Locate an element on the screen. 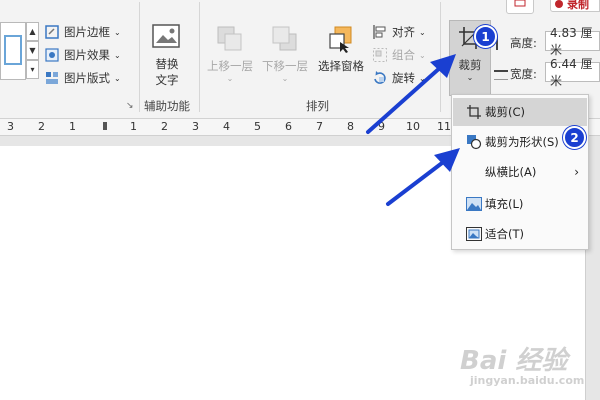 The width and height of the screenshot is (600, 400). alt-text-label-line1: 替换 is located at coordinates (167, 64).